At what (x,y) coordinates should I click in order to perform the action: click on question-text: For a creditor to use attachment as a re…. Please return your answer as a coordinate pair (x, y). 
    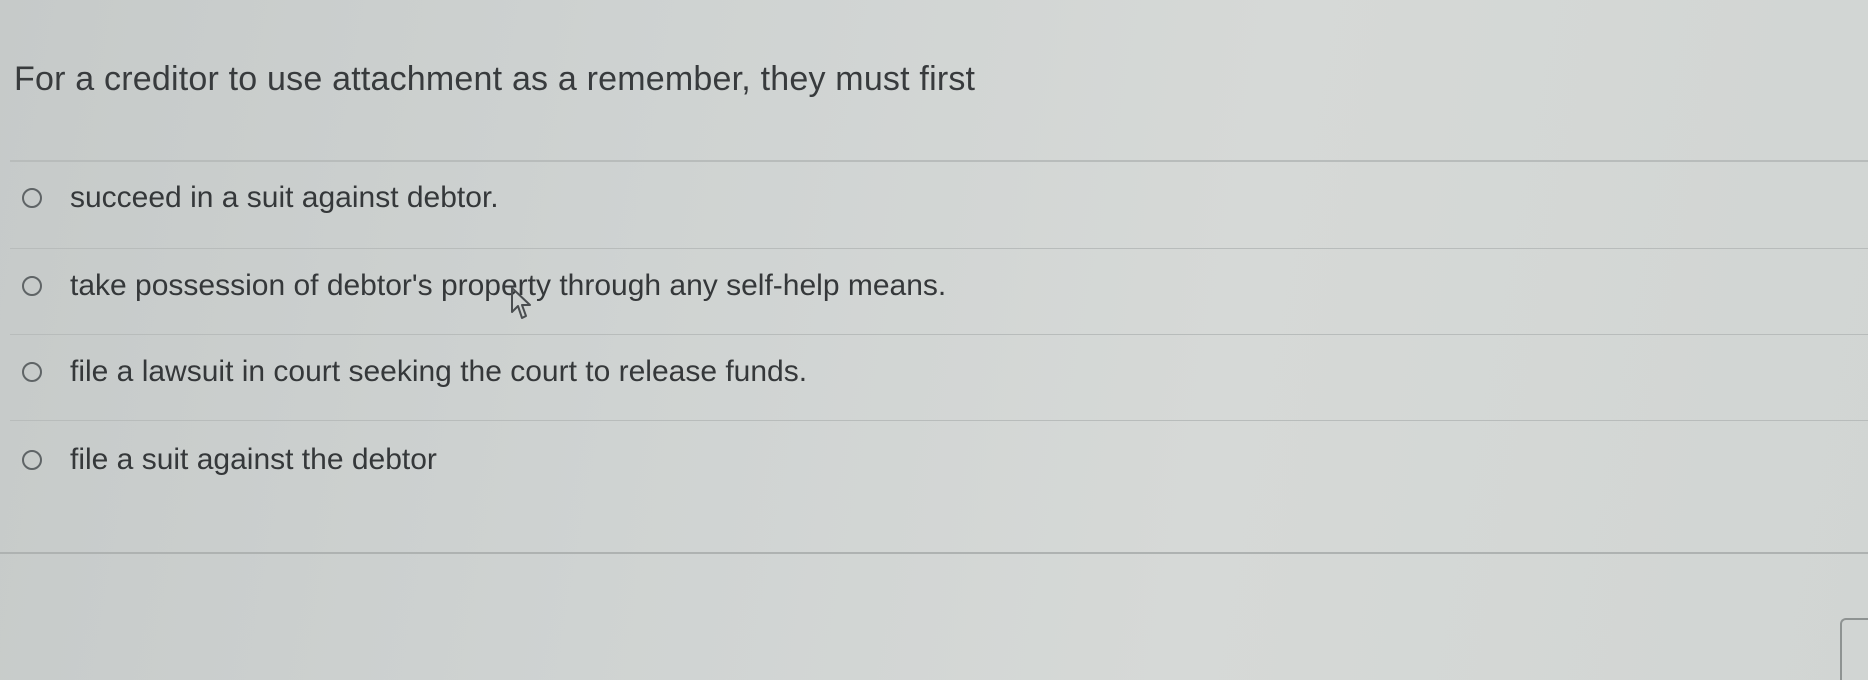
    Looking at the image, I should click on (495, 79).